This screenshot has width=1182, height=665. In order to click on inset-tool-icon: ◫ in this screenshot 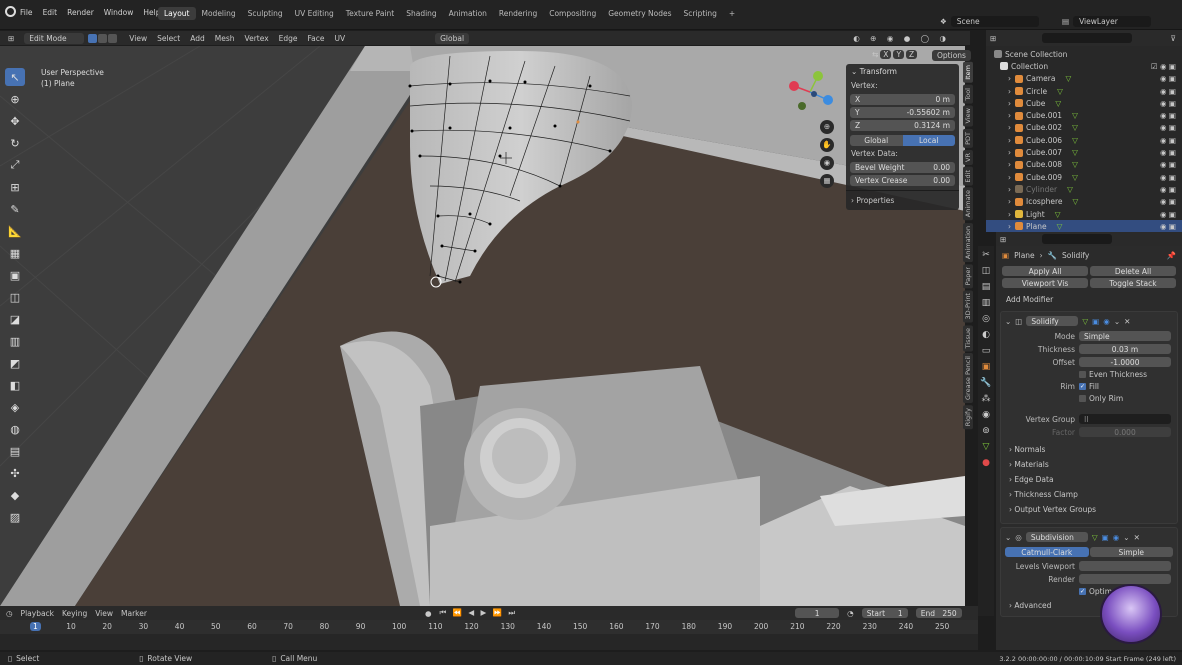, I will do `click(15, 297)`.